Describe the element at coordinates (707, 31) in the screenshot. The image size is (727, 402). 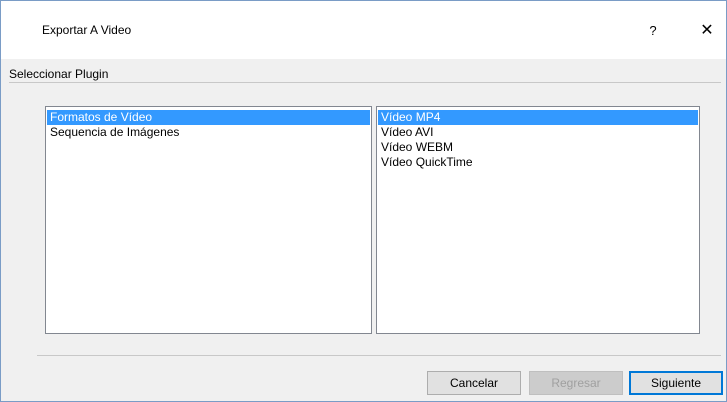
I see `close-icon: ✕` at that location.